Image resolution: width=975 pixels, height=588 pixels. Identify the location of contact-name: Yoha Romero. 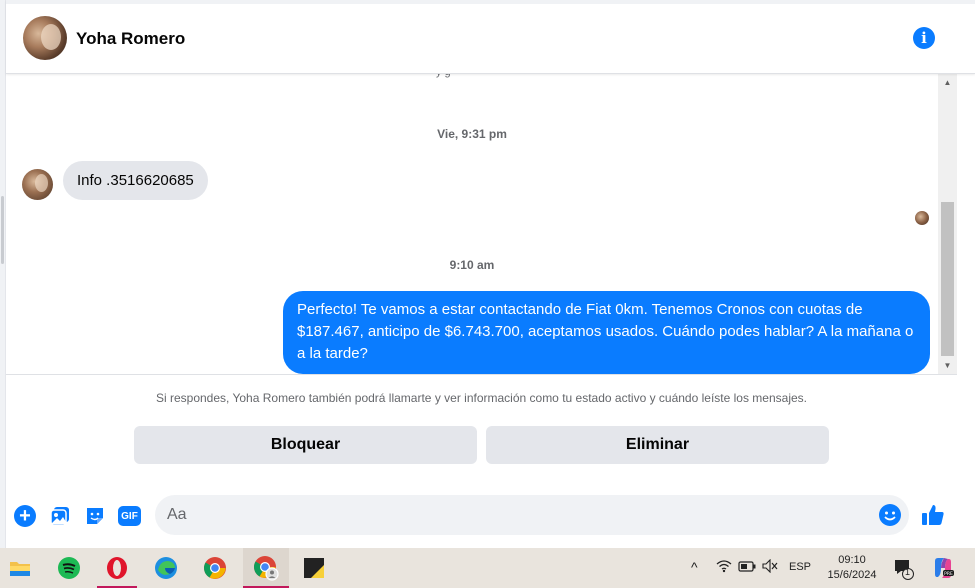
(130, 39).